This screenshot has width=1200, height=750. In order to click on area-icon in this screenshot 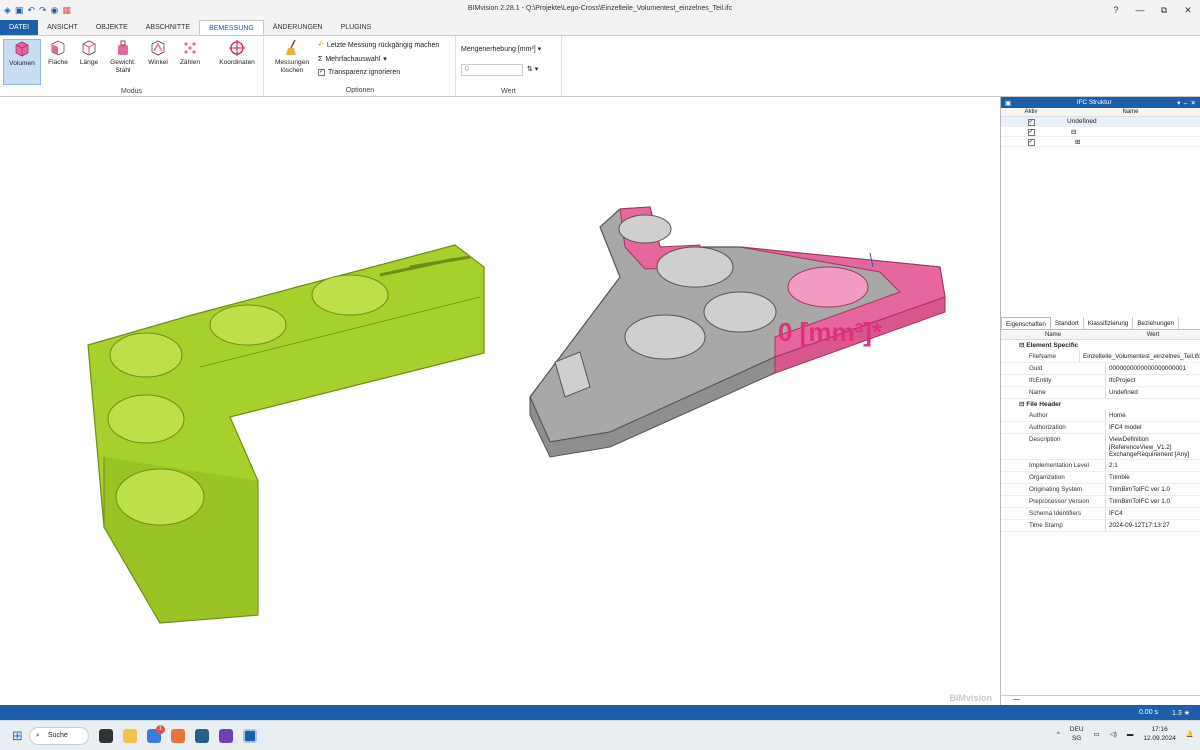, I will do `click(58, 48)`.